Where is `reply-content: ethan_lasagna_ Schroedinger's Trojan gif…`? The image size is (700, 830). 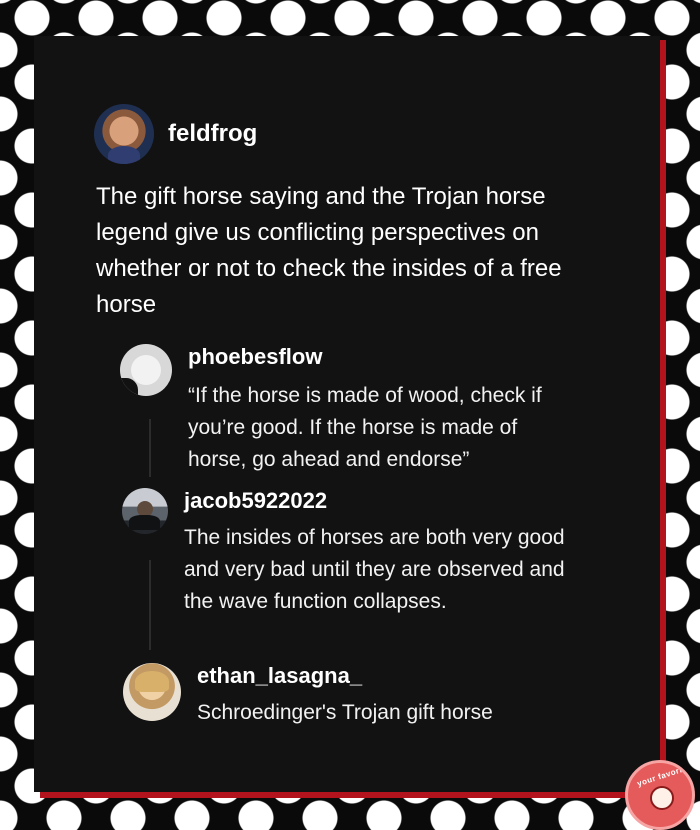
reply-content: ethan_lasagna_ Schroedinger's Trojan gif… is located at coordinates (345, 696).